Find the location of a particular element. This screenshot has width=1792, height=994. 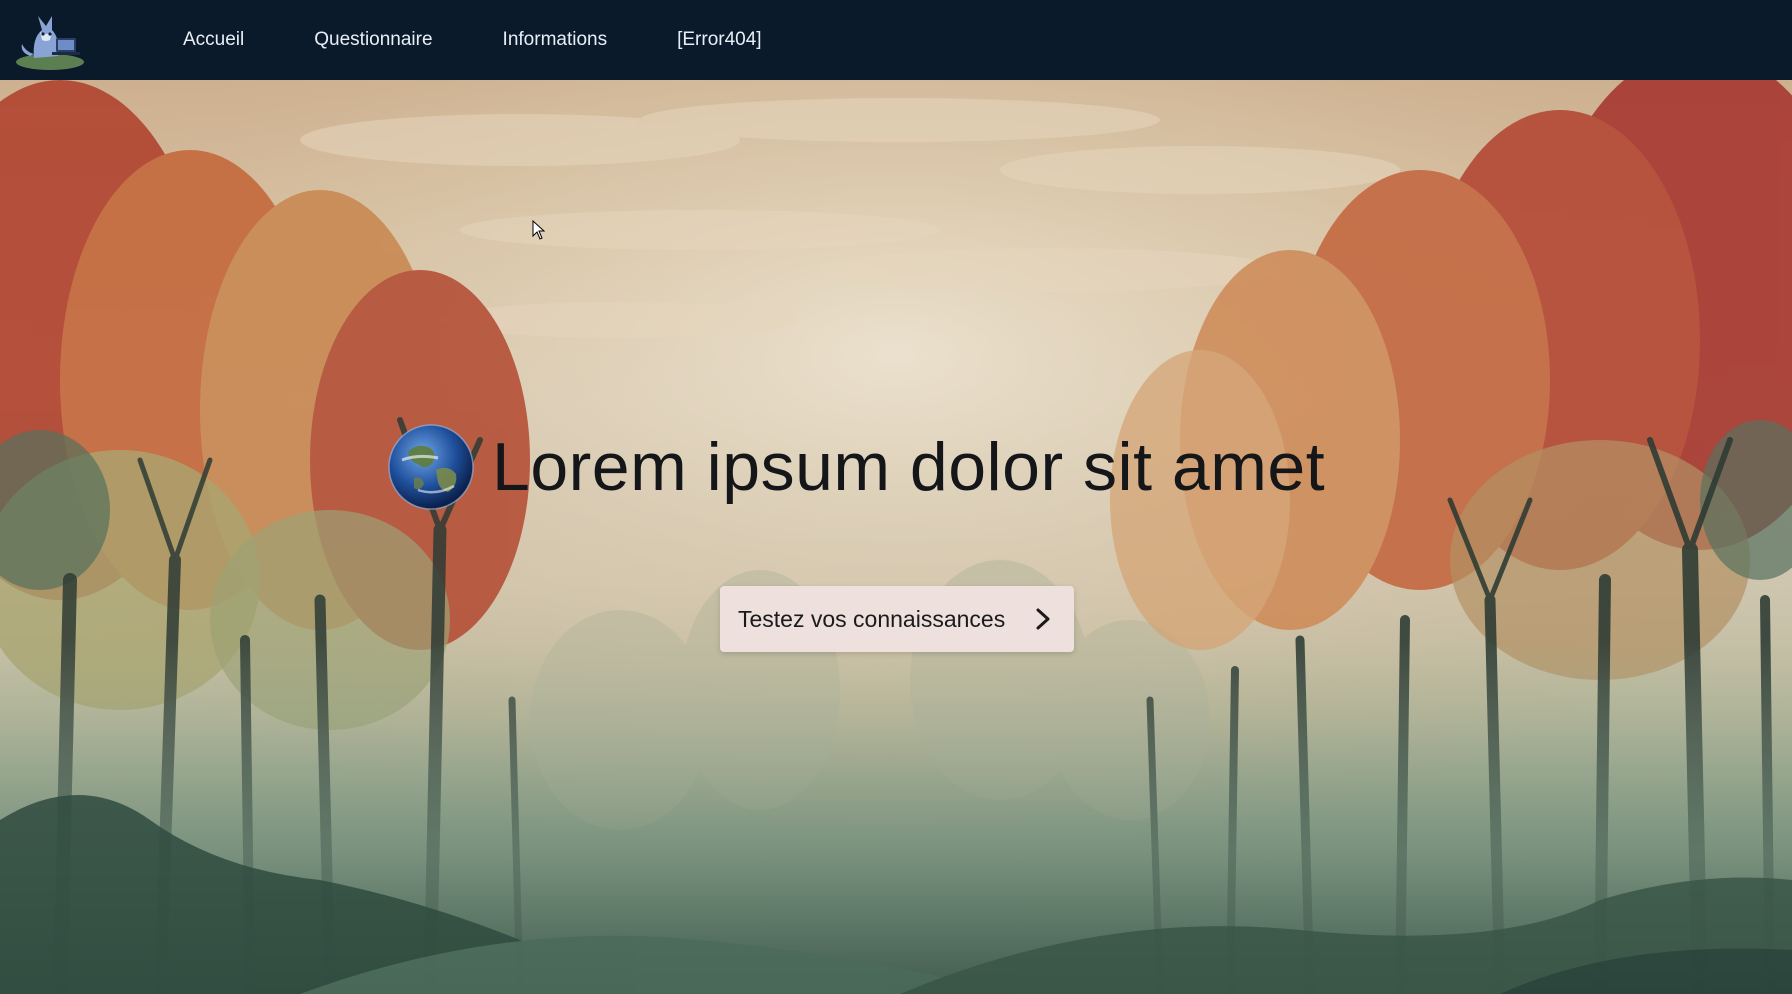

nav-link-informations: Informations is located at coordinates (555, 40).